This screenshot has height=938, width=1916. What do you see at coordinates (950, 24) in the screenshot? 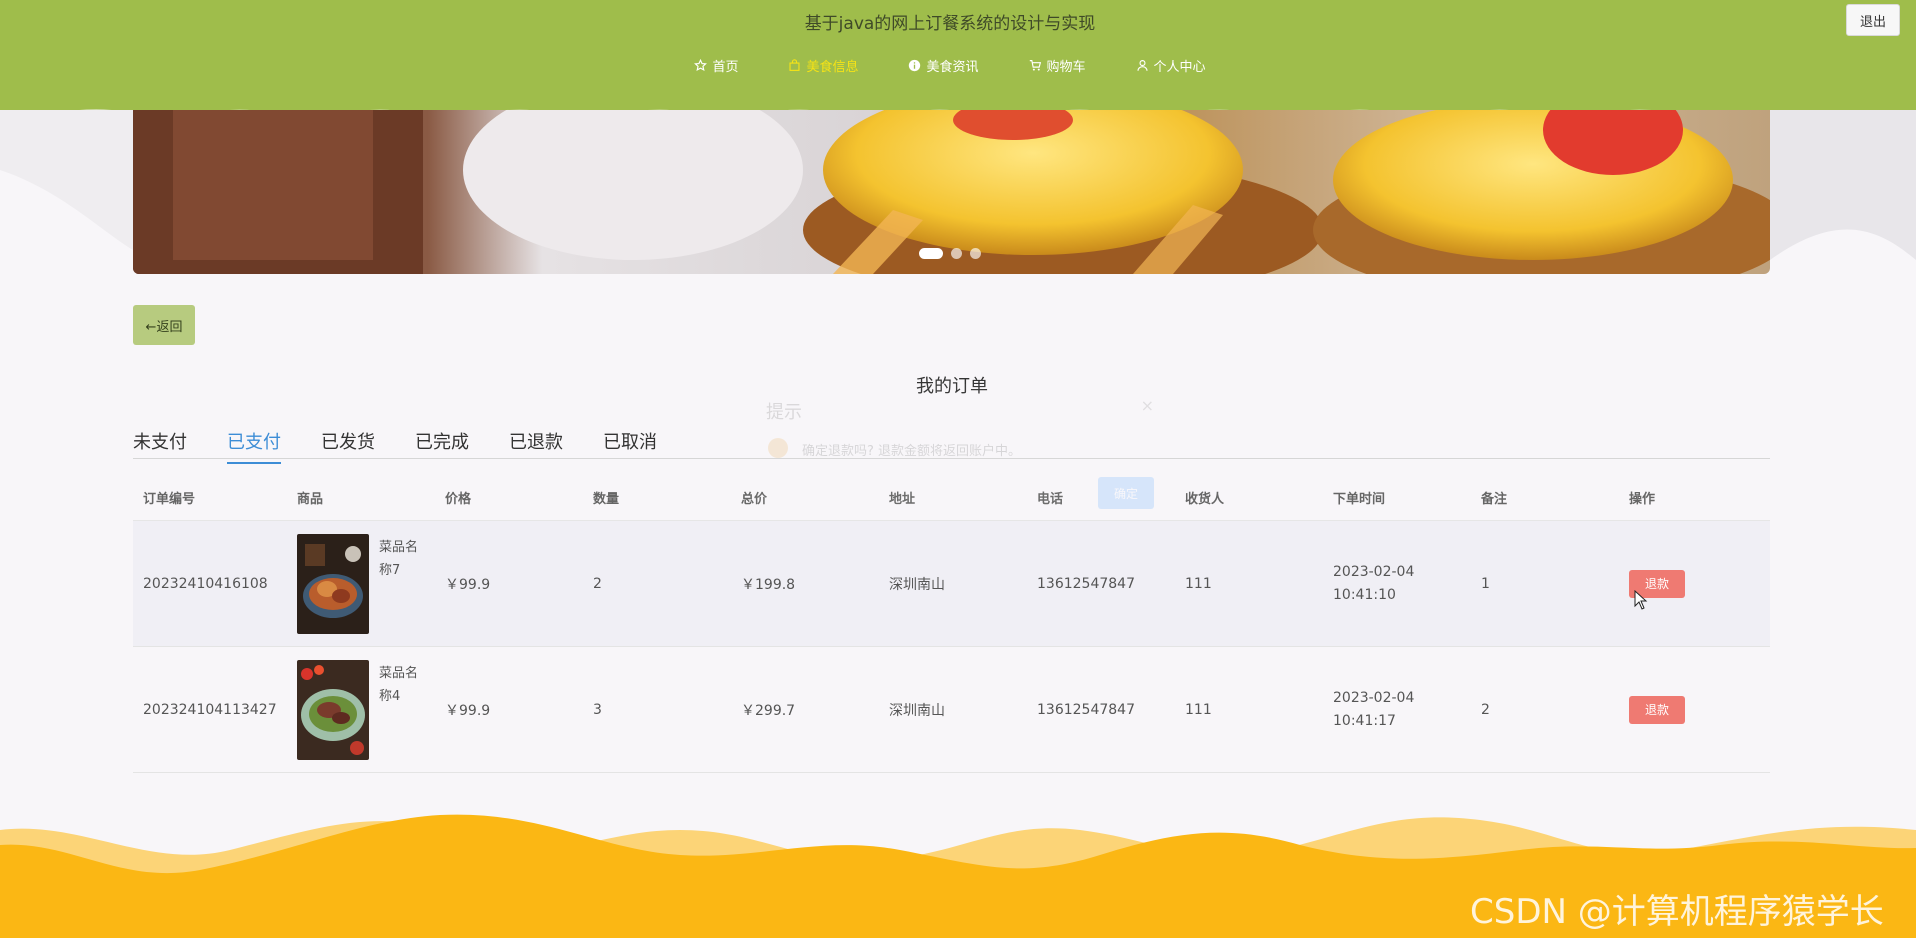
I see `site-title: 基于java的网上订餐系统的设计与实现` at bounding box center [950, 24].